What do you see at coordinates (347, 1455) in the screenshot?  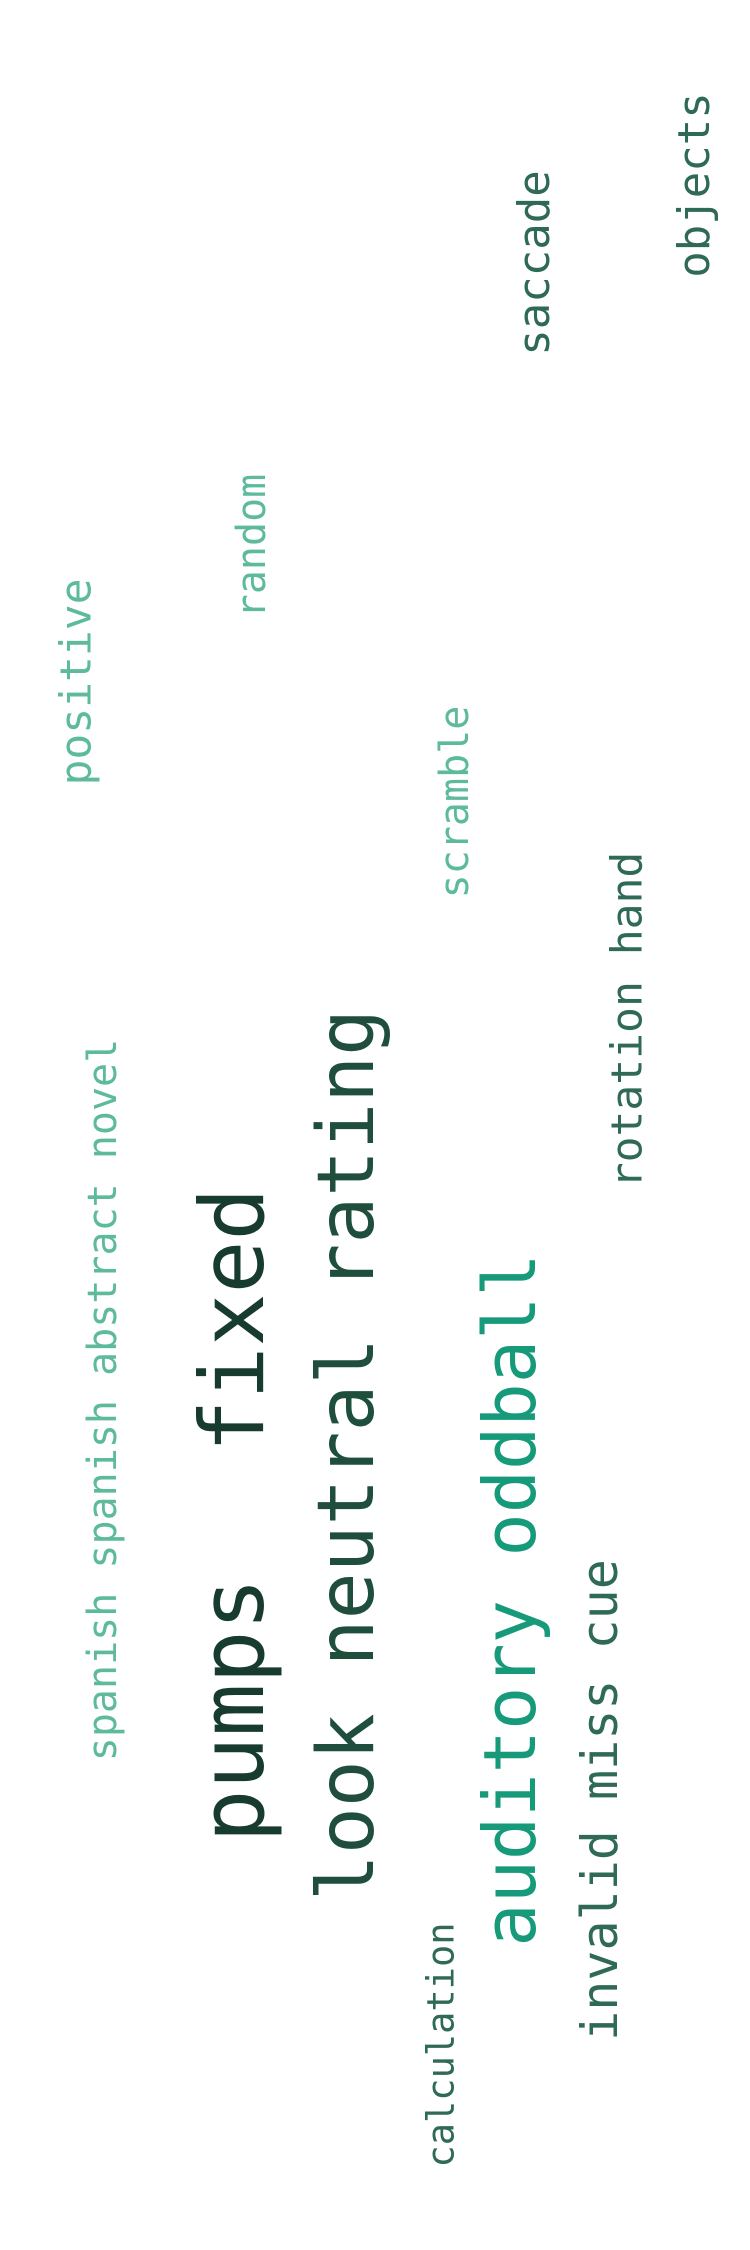 I see `word-look-neutral-rating: look neutral rating` at bounding box center [347, 1455].